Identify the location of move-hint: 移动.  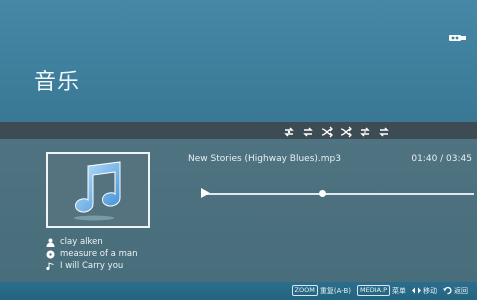
(424, 291).